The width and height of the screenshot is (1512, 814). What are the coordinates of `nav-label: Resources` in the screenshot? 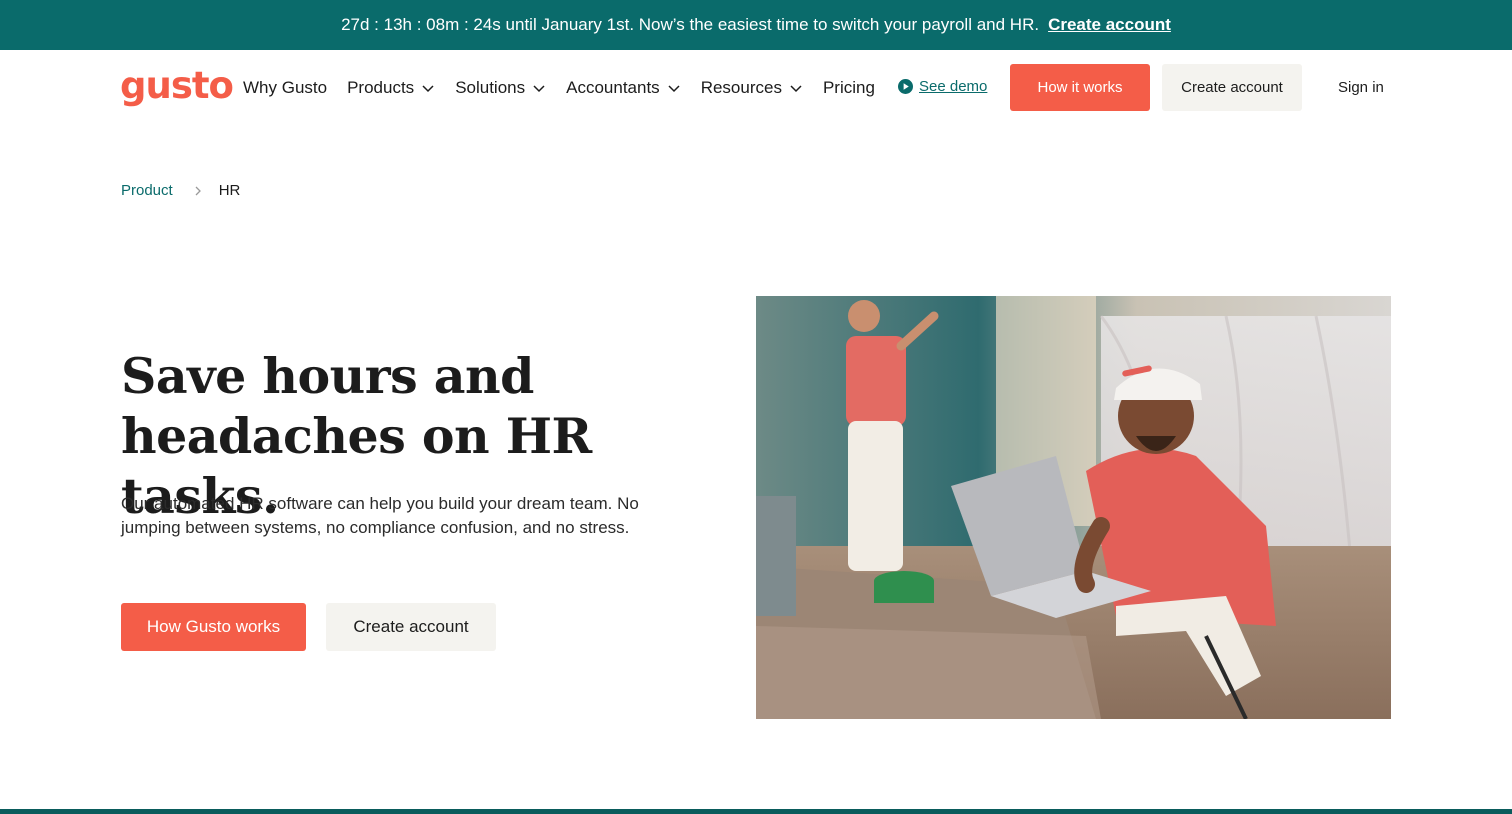 It's located at (741, 87).